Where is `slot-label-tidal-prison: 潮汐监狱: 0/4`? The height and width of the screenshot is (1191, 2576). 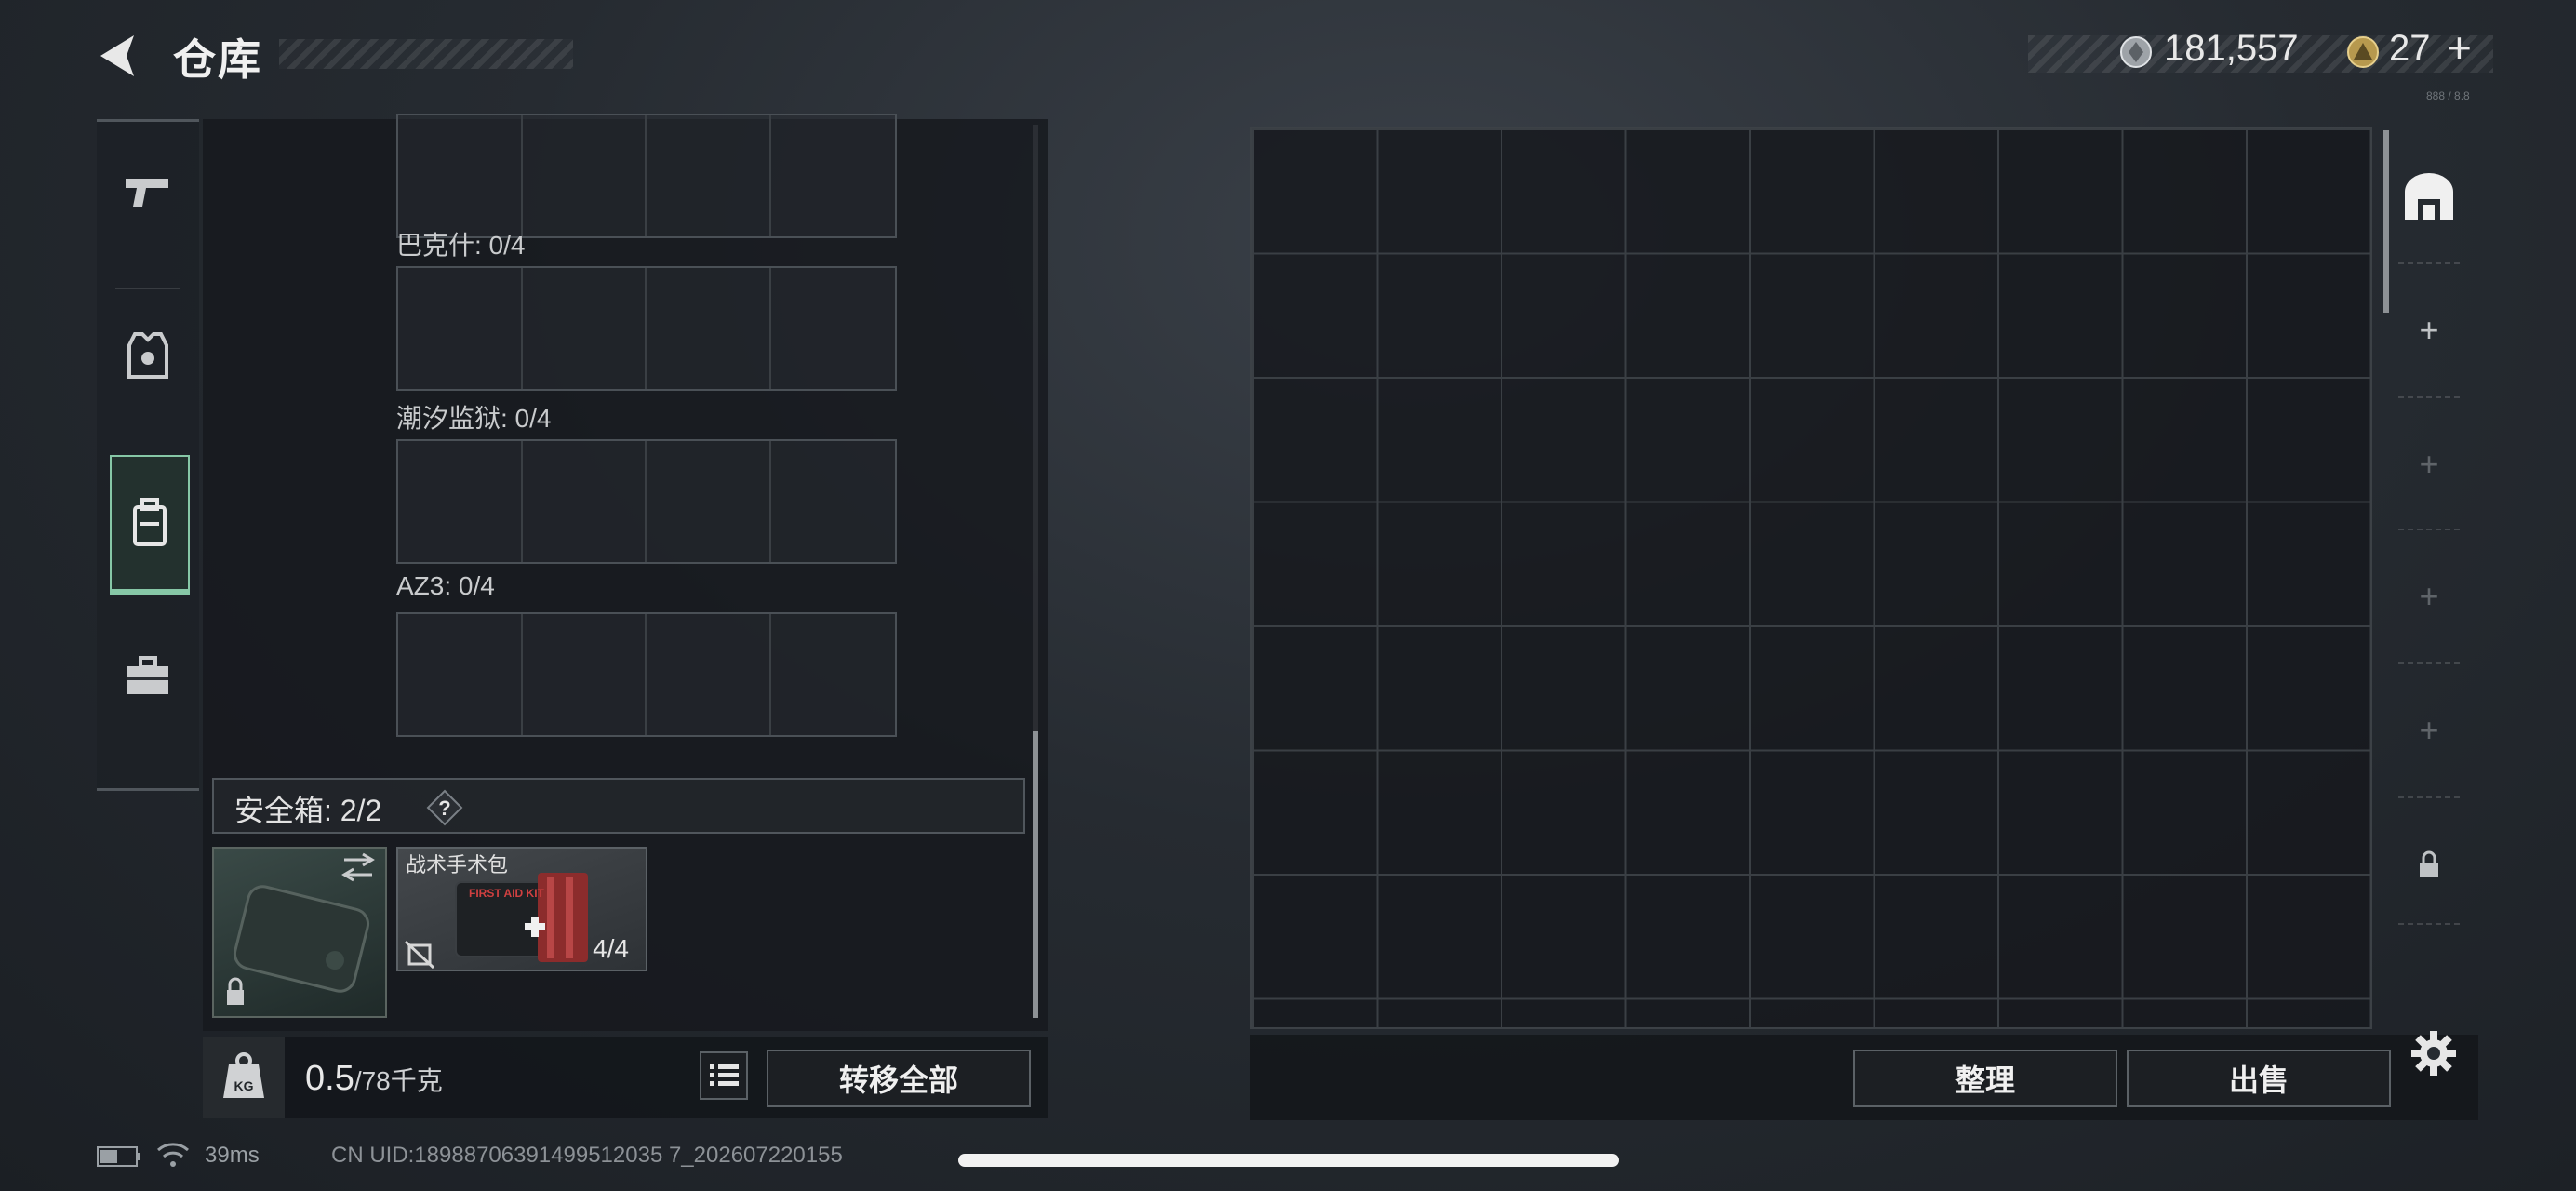
slot-label-tidal-prison: 潮汐监狱: 0/4 is located at coordinates (474, 418).